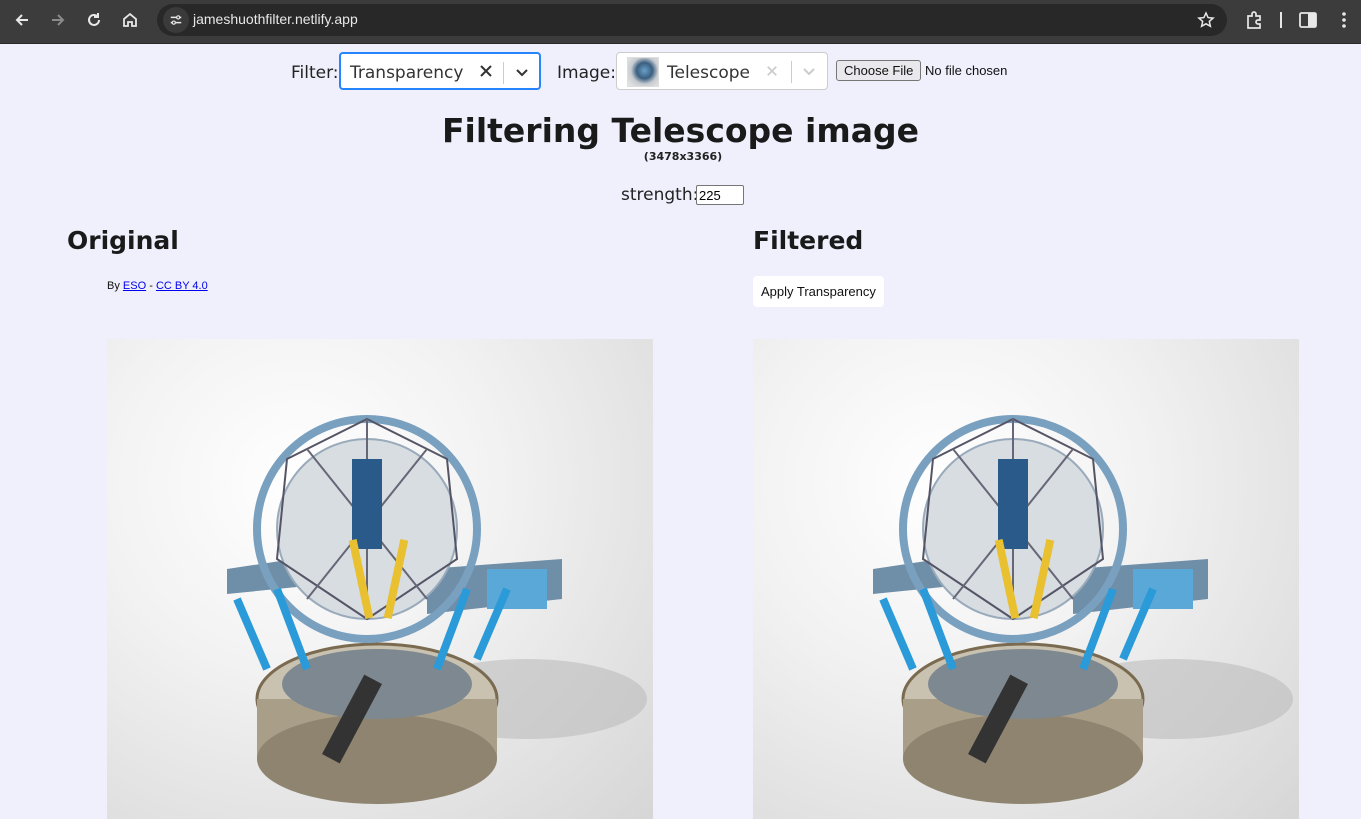 The width and height of the screenshot is (1361, 819). Describe the element at coordinates (407, 73) in the screenshot. I see `filter-select-value: Transparency` at that location.